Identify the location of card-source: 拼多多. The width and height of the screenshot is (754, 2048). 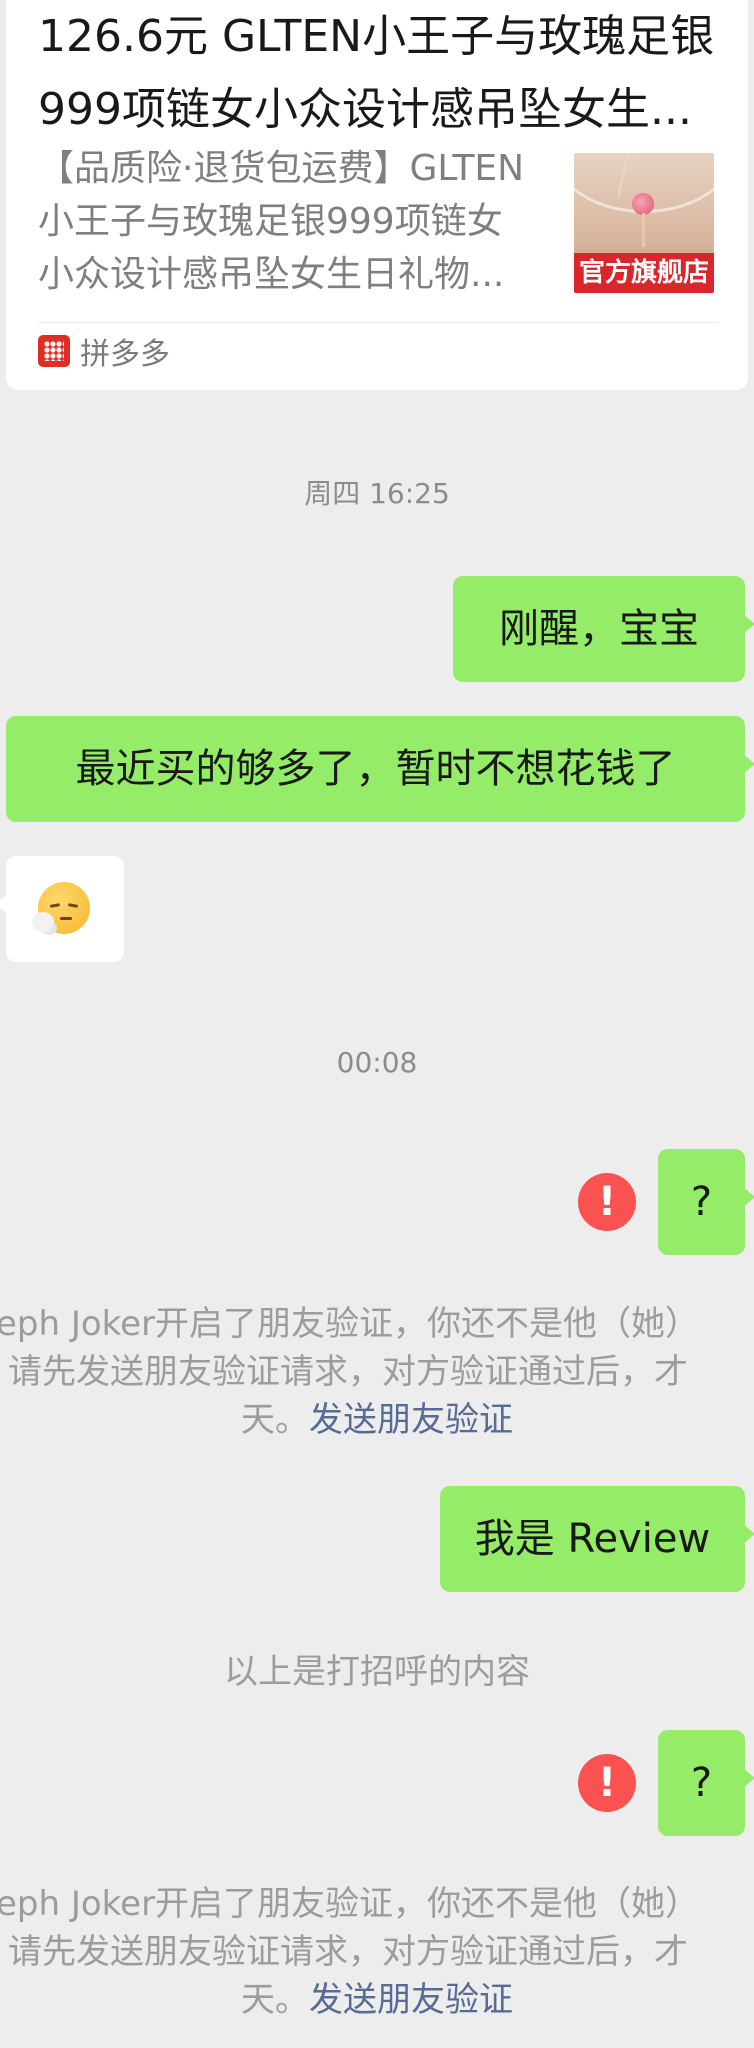
(125, 354).